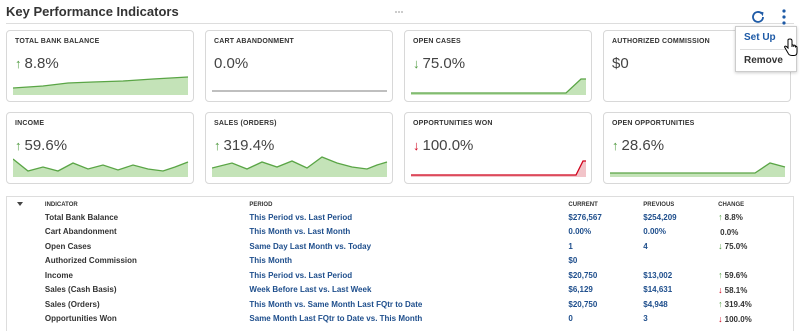 The image size is (800, 331). Describe the element at coordinates (80, 319) in the screenshot. I see `indicator-cell: Opportunities Won` at that location.